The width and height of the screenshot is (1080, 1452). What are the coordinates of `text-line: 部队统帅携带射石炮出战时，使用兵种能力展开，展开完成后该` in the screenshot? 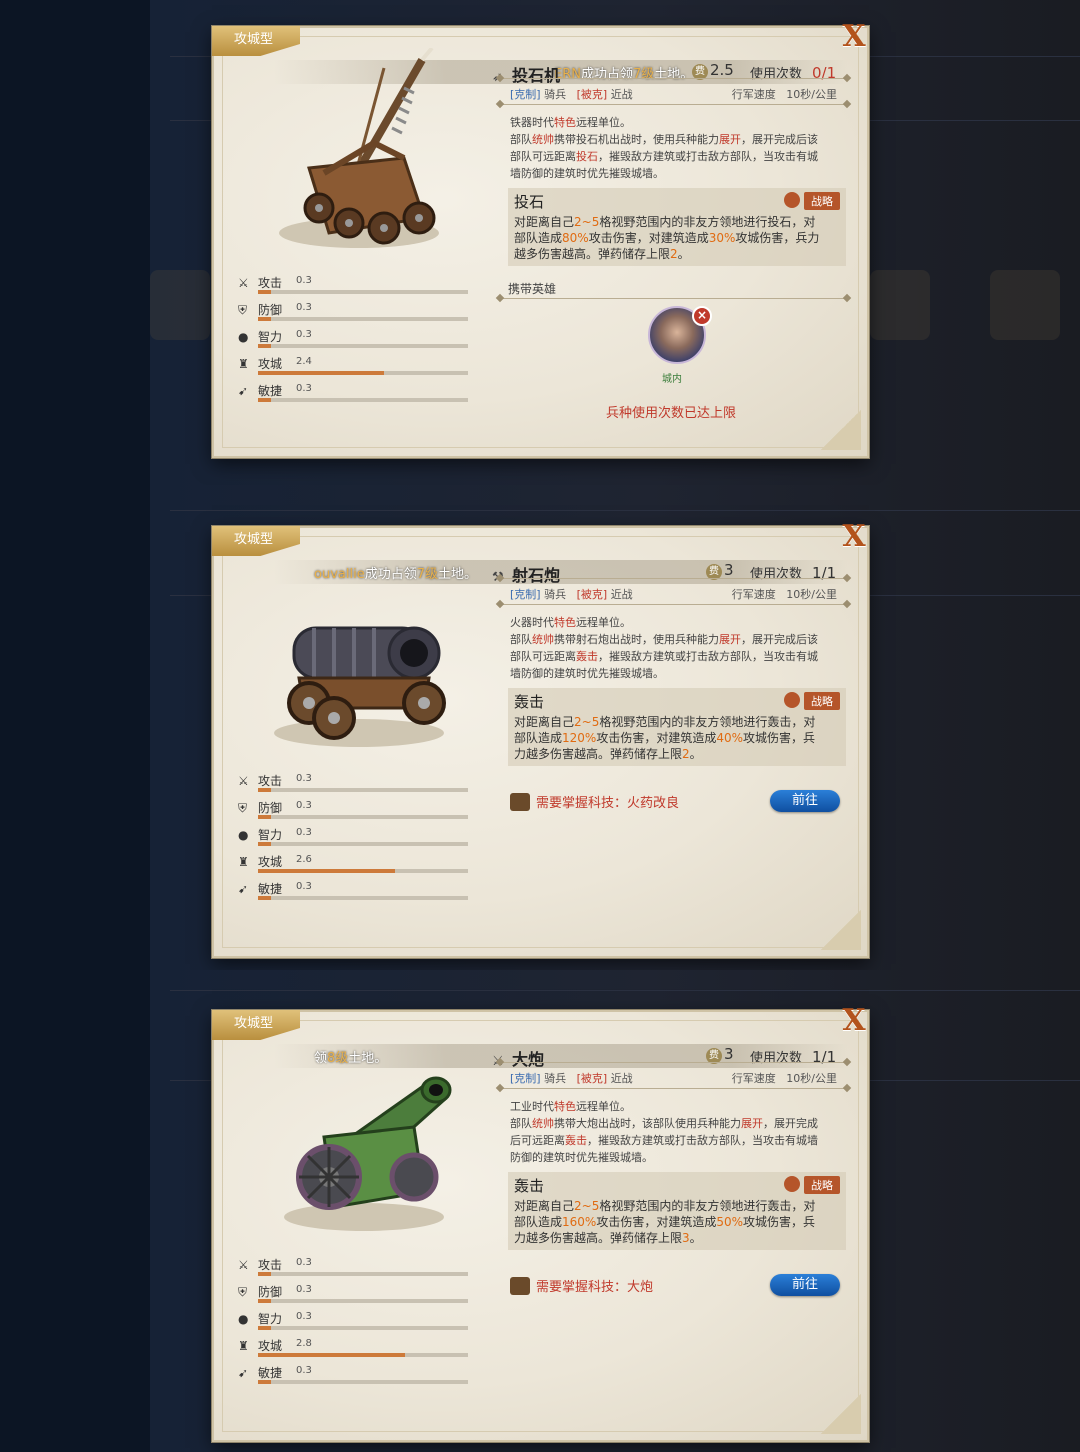 It's located at (664, 639).